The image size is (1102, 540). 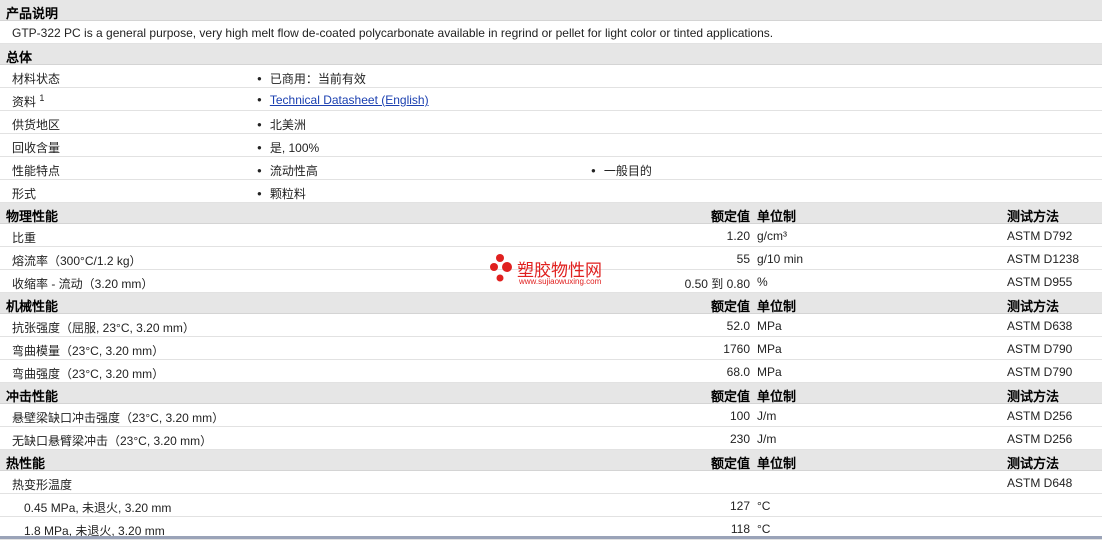 I want to click on row-value: 1760, so click(x=736, y=349).